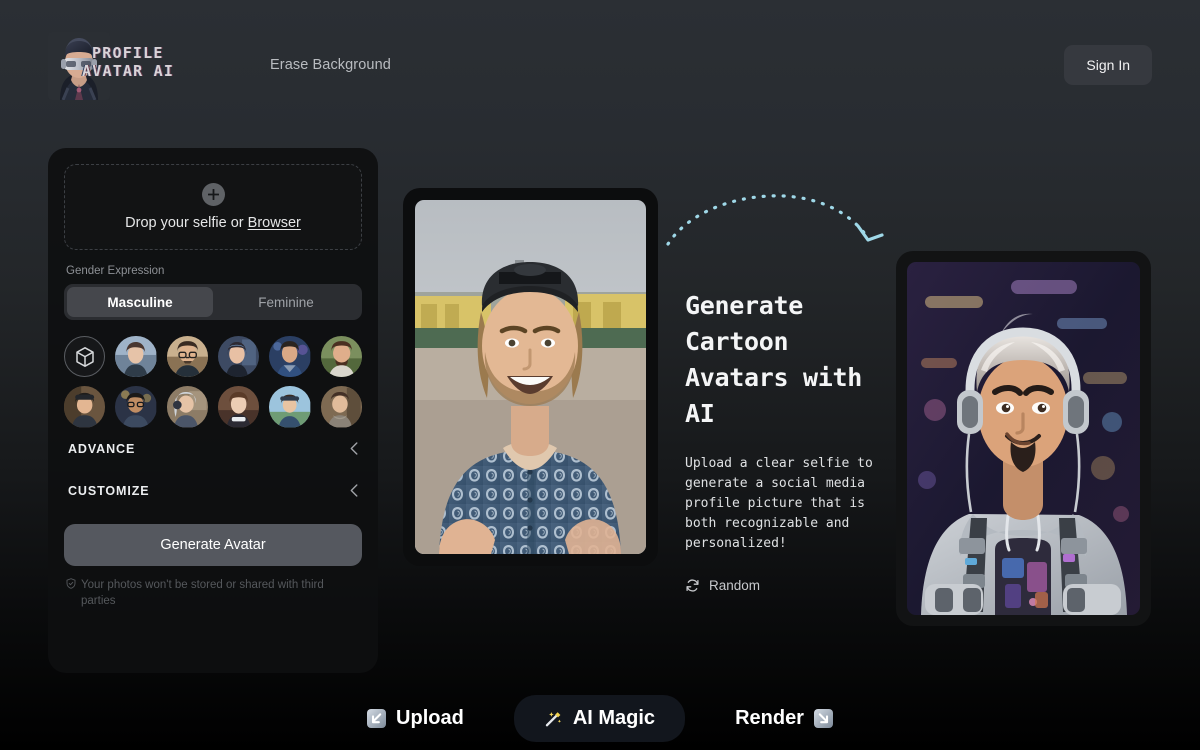 This screenshot has height=750, width=1200. I want to click on arrow-down-left-emoji-icon, so click(377, 718).